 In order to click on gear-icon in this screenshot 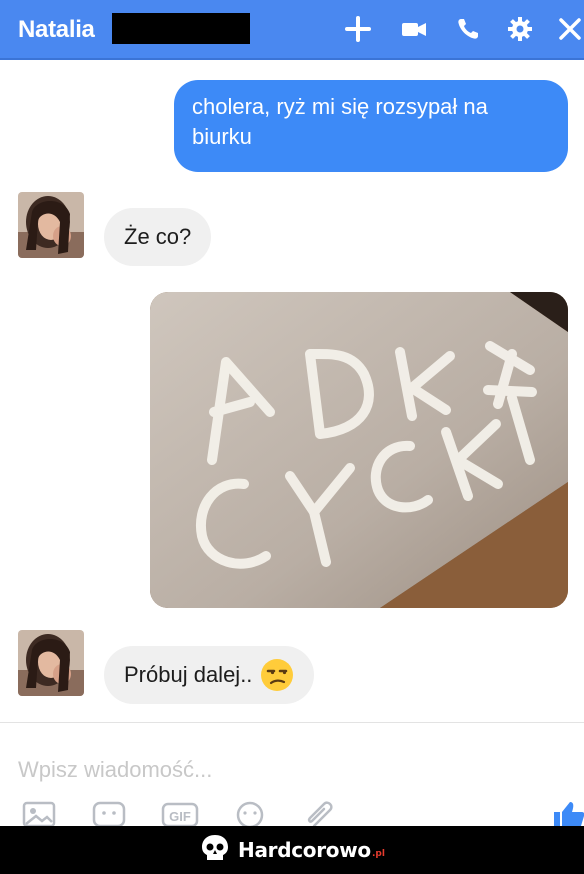, I will do `click(520, 29)`.